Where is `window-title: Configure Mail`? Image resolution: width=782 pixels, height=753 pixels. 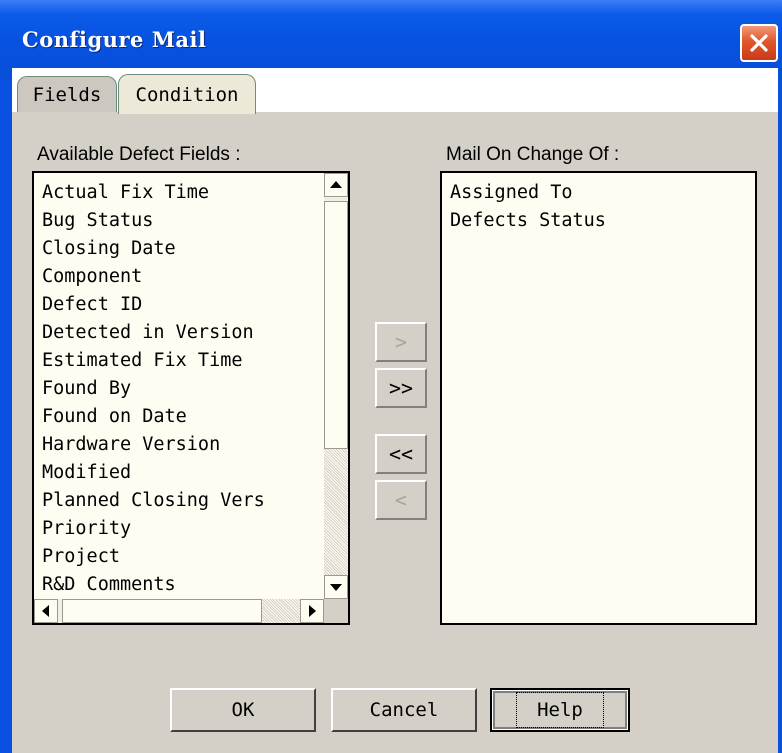 window-title: Configure Mail is located at coordinates (114, 39).